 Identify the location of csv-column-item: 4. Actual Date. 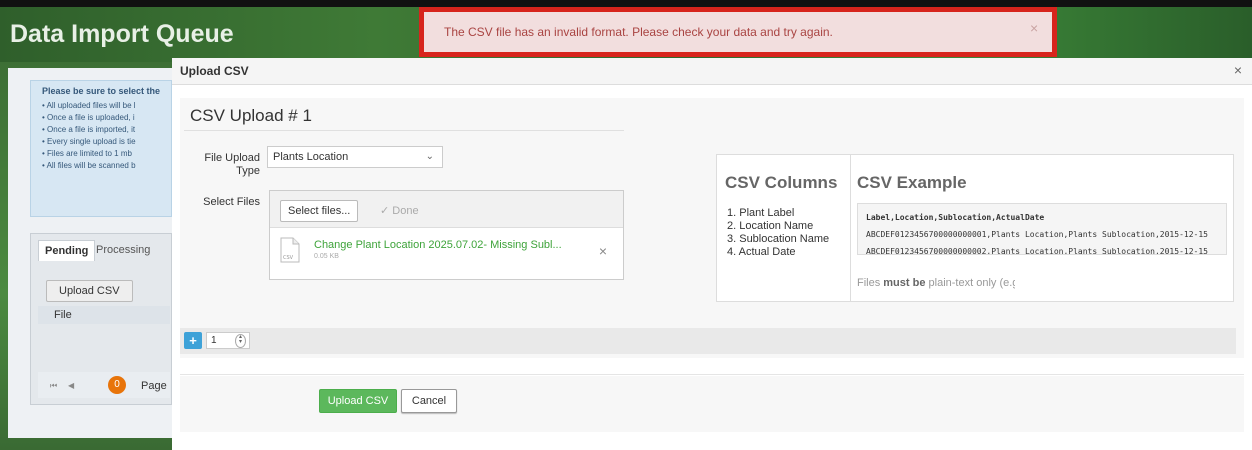
(761, 252).